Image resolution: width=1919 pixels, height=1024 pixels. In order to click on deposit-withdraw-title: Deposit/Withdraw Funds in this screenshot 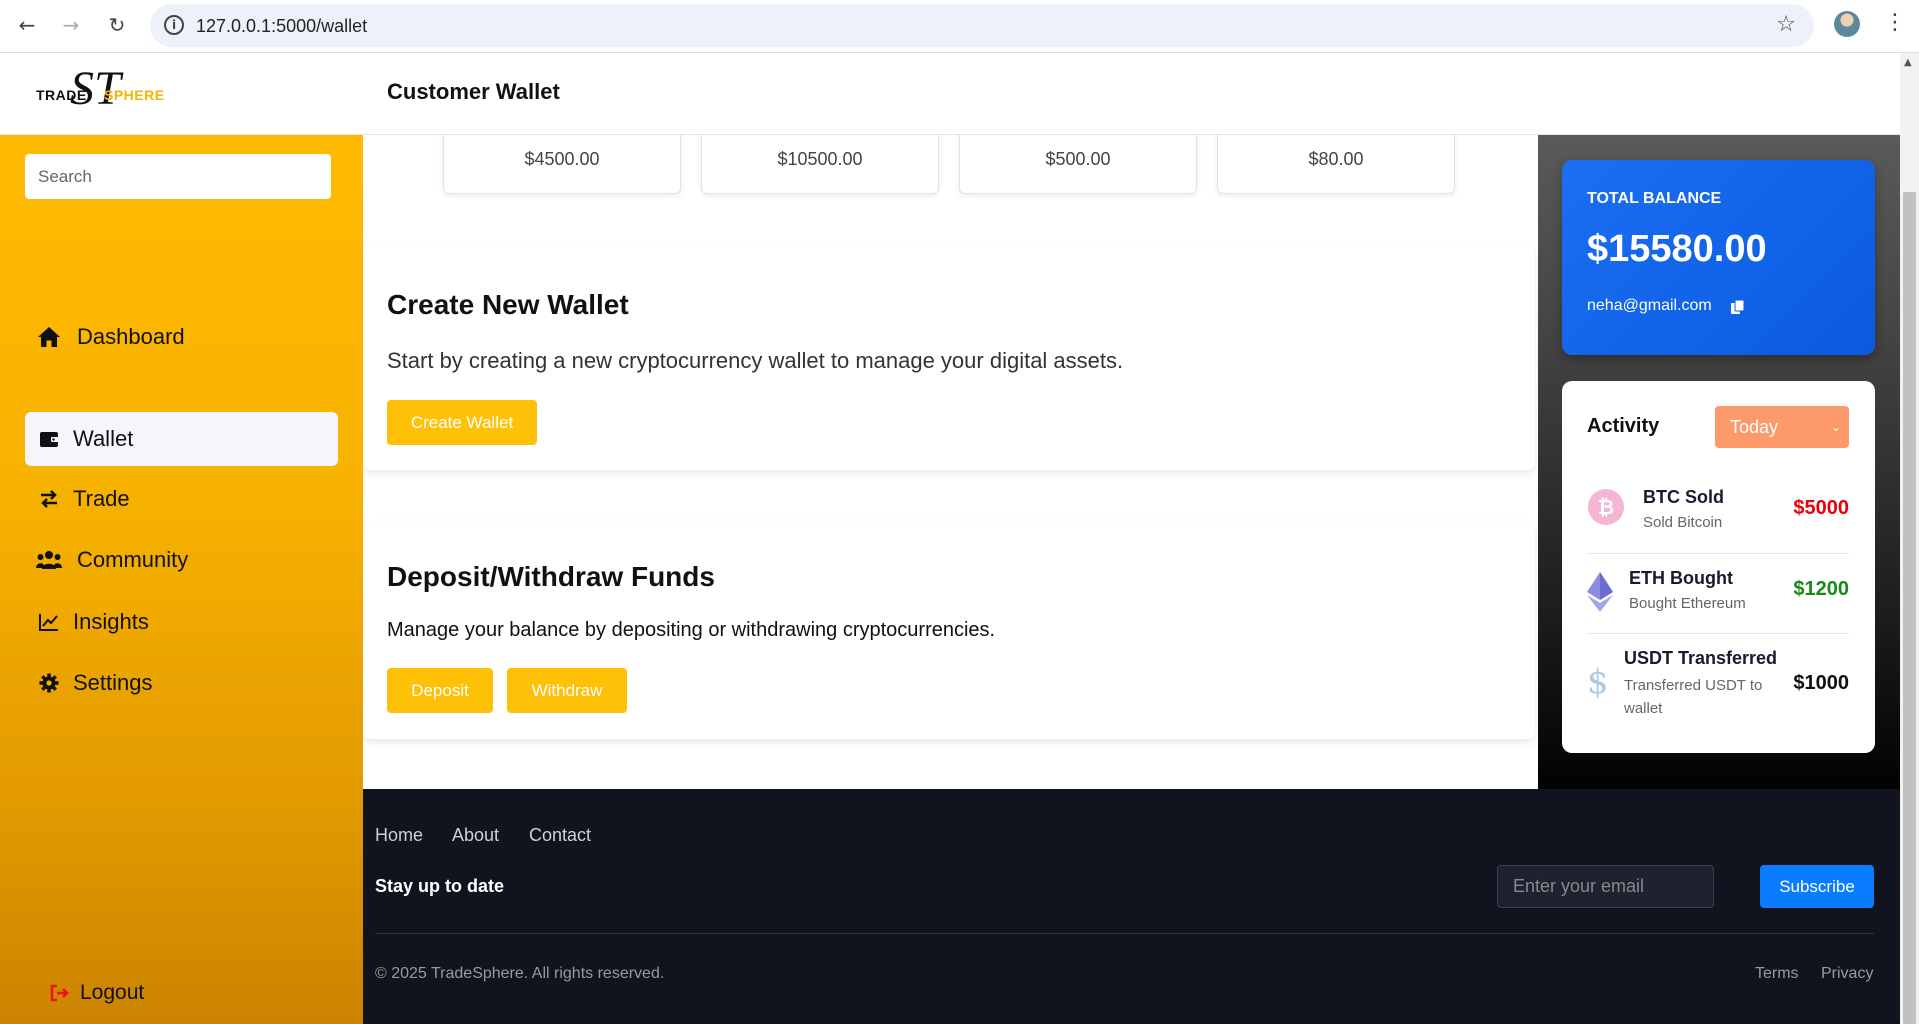, I will do `click(551, 576)`.